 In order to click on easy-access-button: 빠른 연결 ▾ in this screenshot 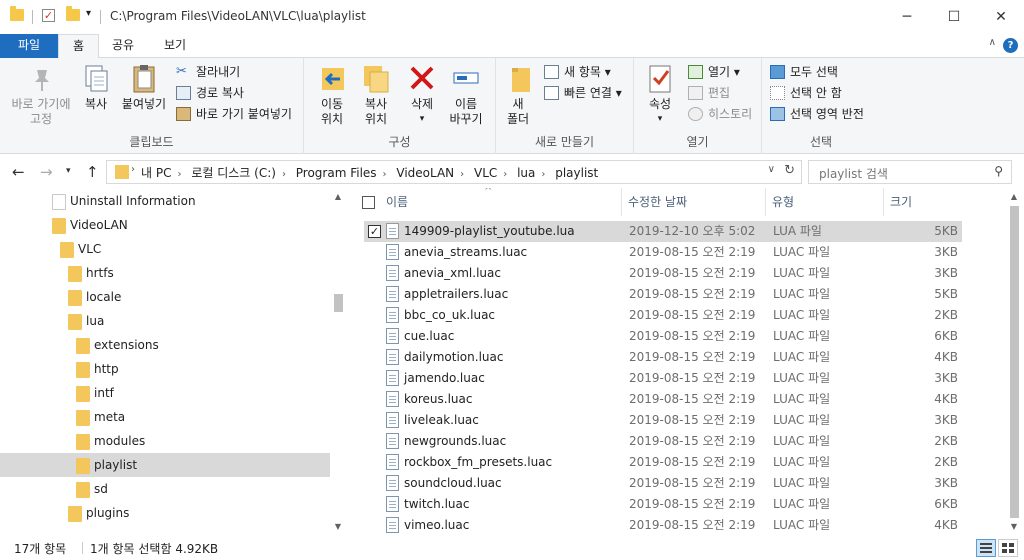, I will do `click(582, 93)`.